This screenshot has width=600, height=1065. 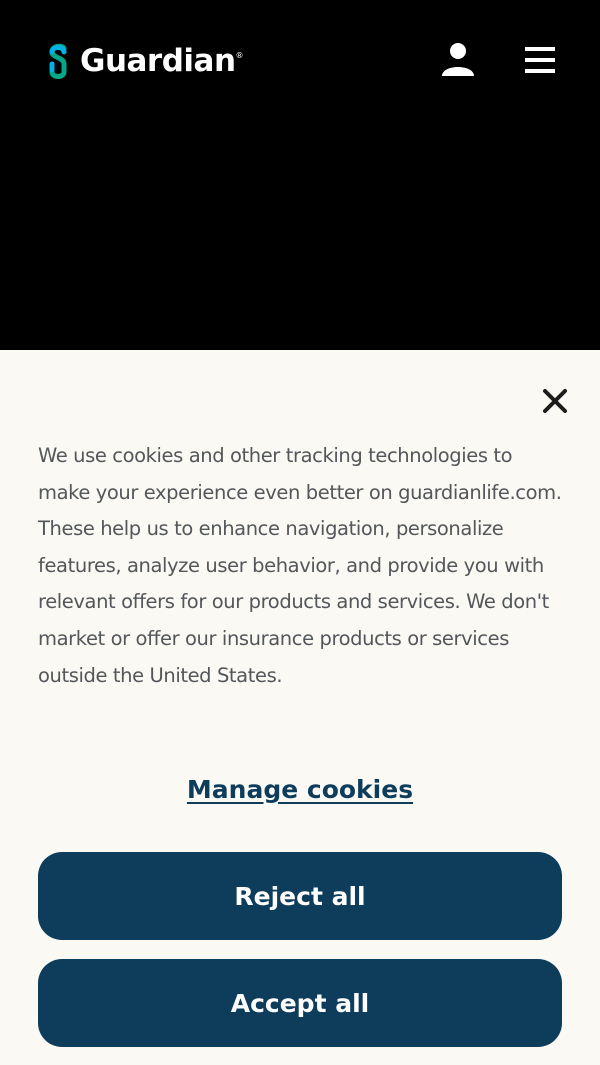 What do you see at coordinates (300, 790) in the screenshot?
I see `manage-cookies-link: Manage cookies` at bounding box center [300, 790].